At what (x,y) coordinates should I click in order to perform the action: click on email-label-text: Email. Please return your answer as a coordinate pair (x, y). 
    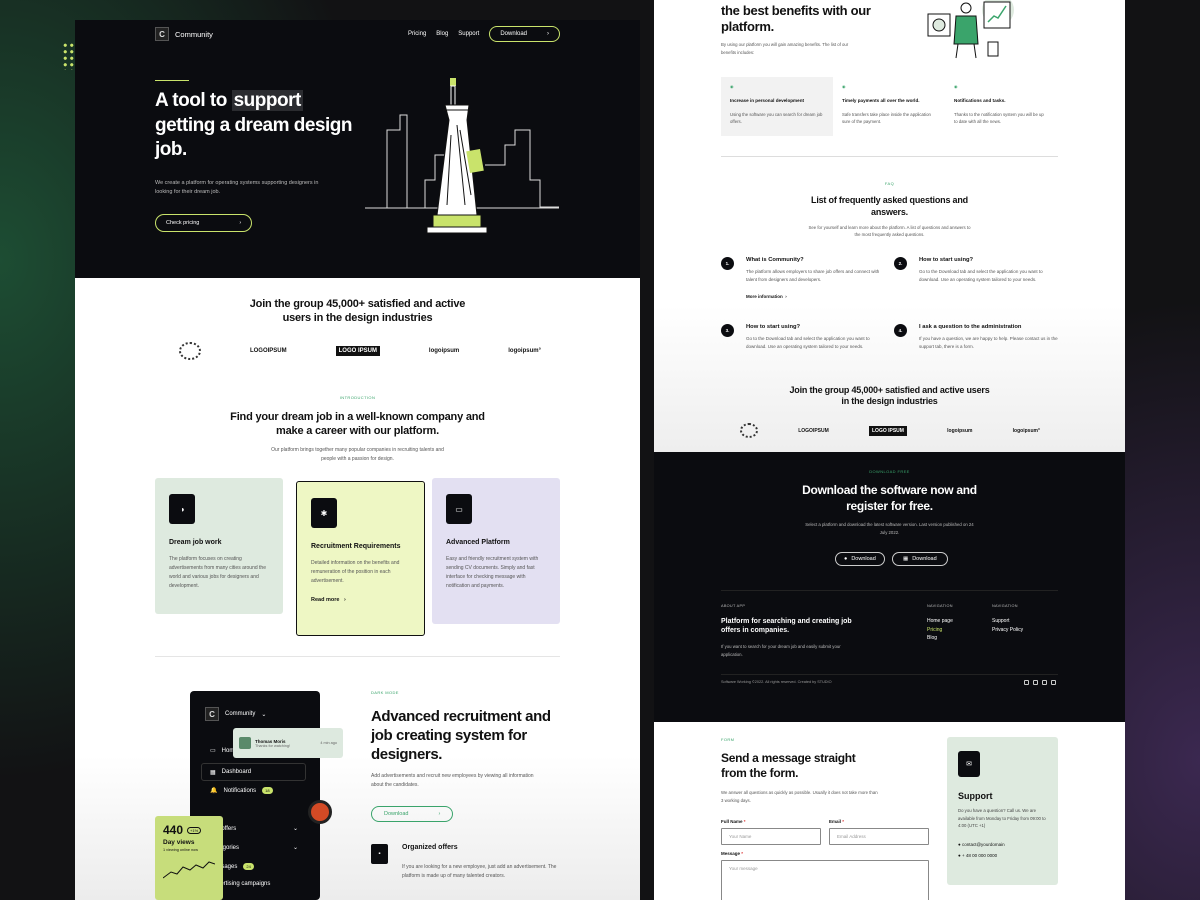
    Looking at the image, I should click on (835, 821).